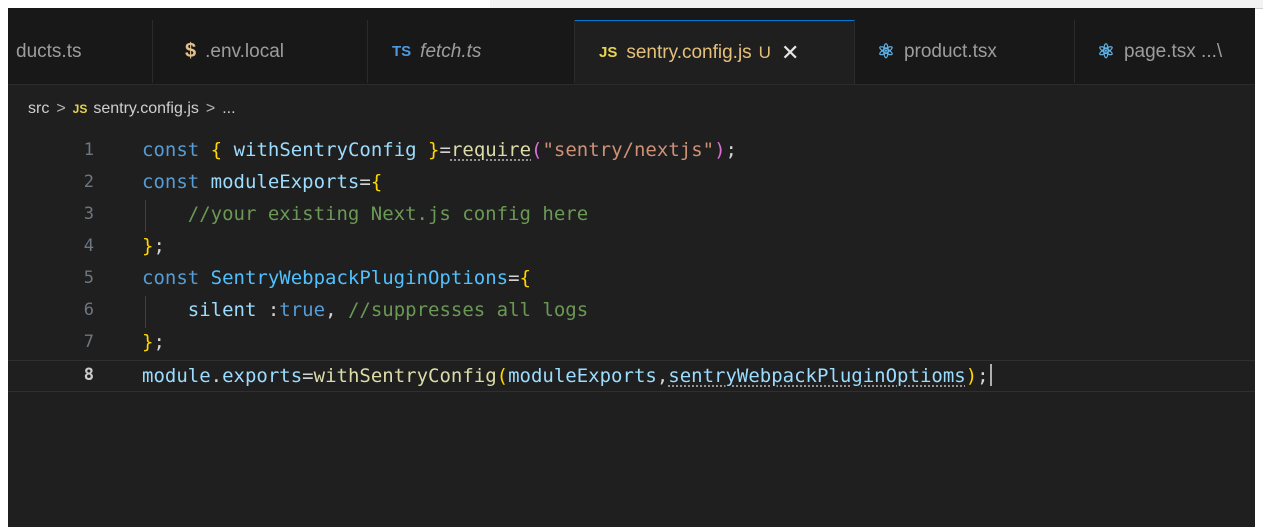 Image resolution: width=1263 pixels, height=527 pixels. Describe the element at coordinates (990, 375) in the screenshot. I see `text-cursor` at that location.